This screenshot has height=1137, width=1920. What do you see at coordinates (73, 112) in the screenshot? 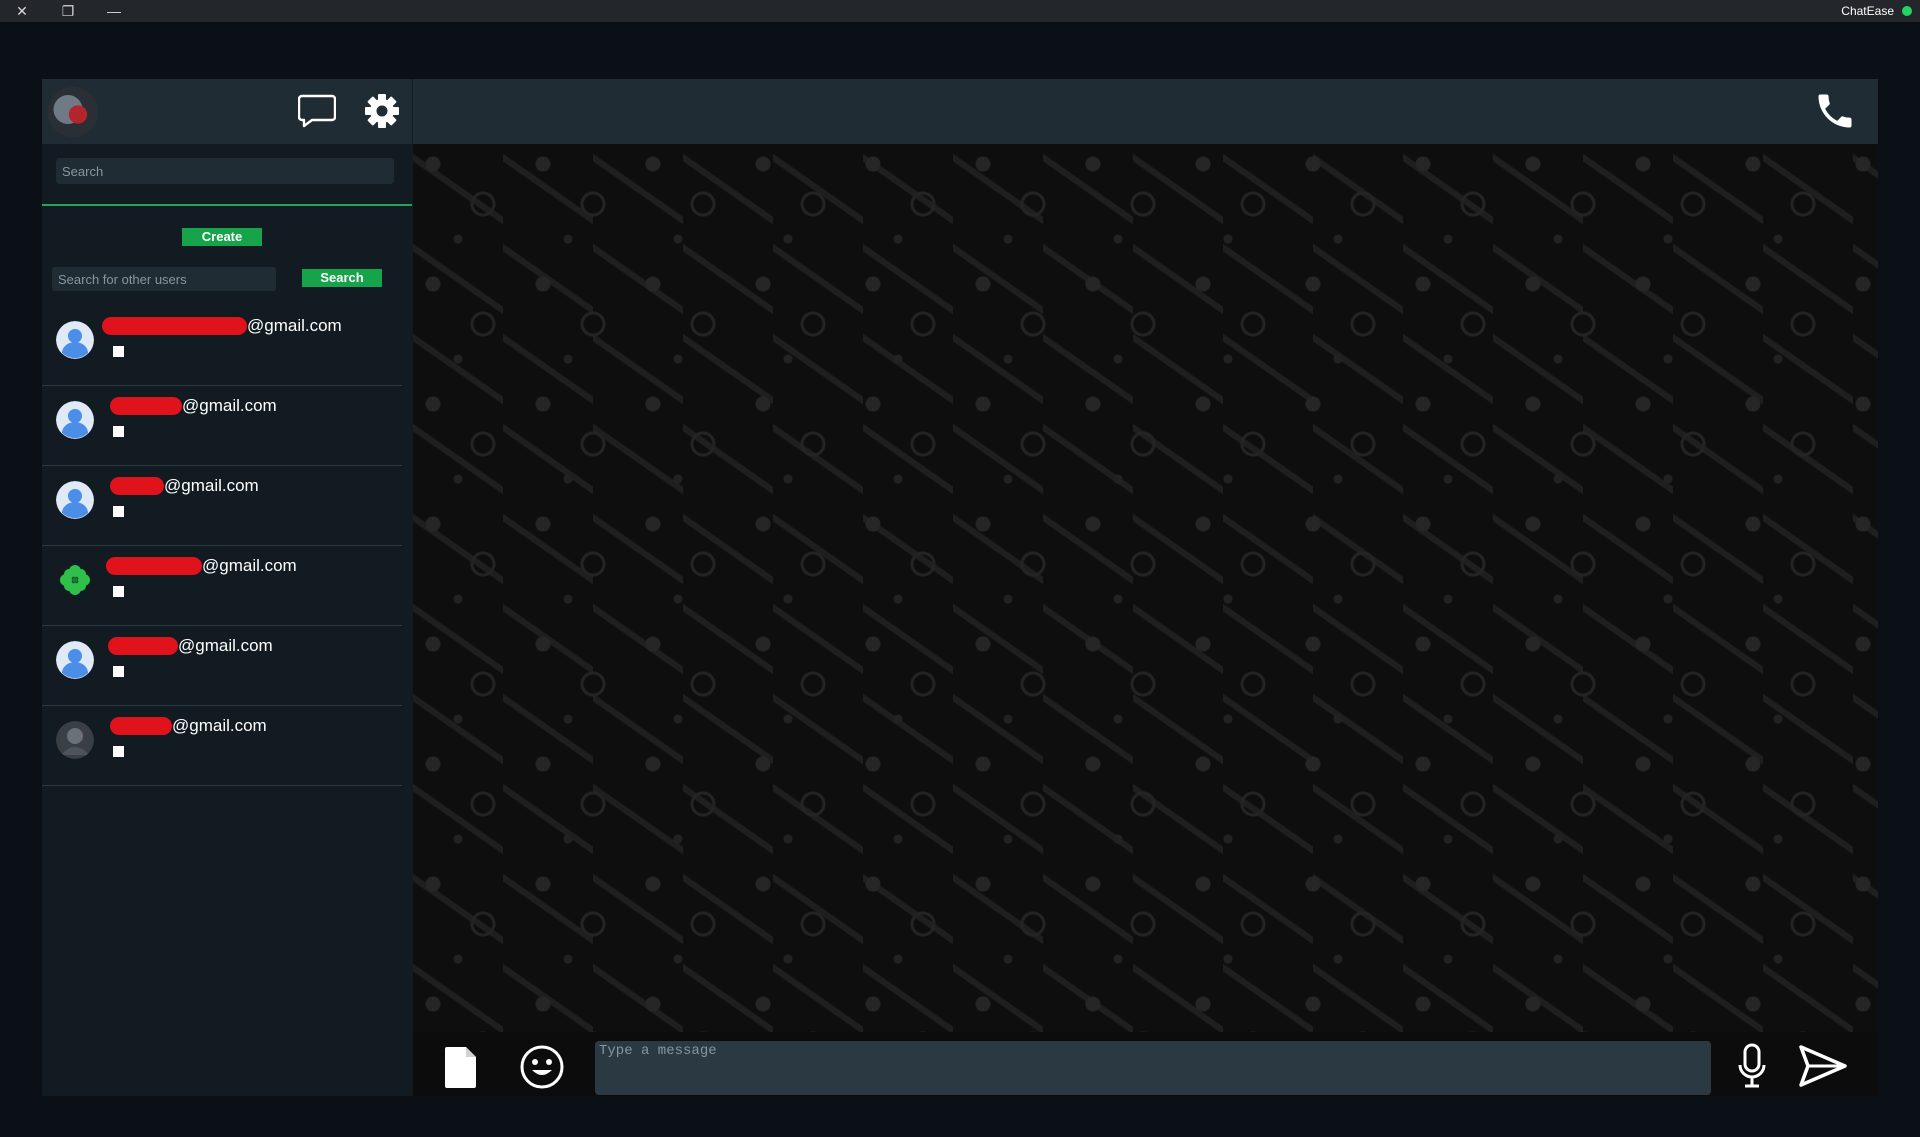
I see `profile-avatar` at bounding box center [73, 112].